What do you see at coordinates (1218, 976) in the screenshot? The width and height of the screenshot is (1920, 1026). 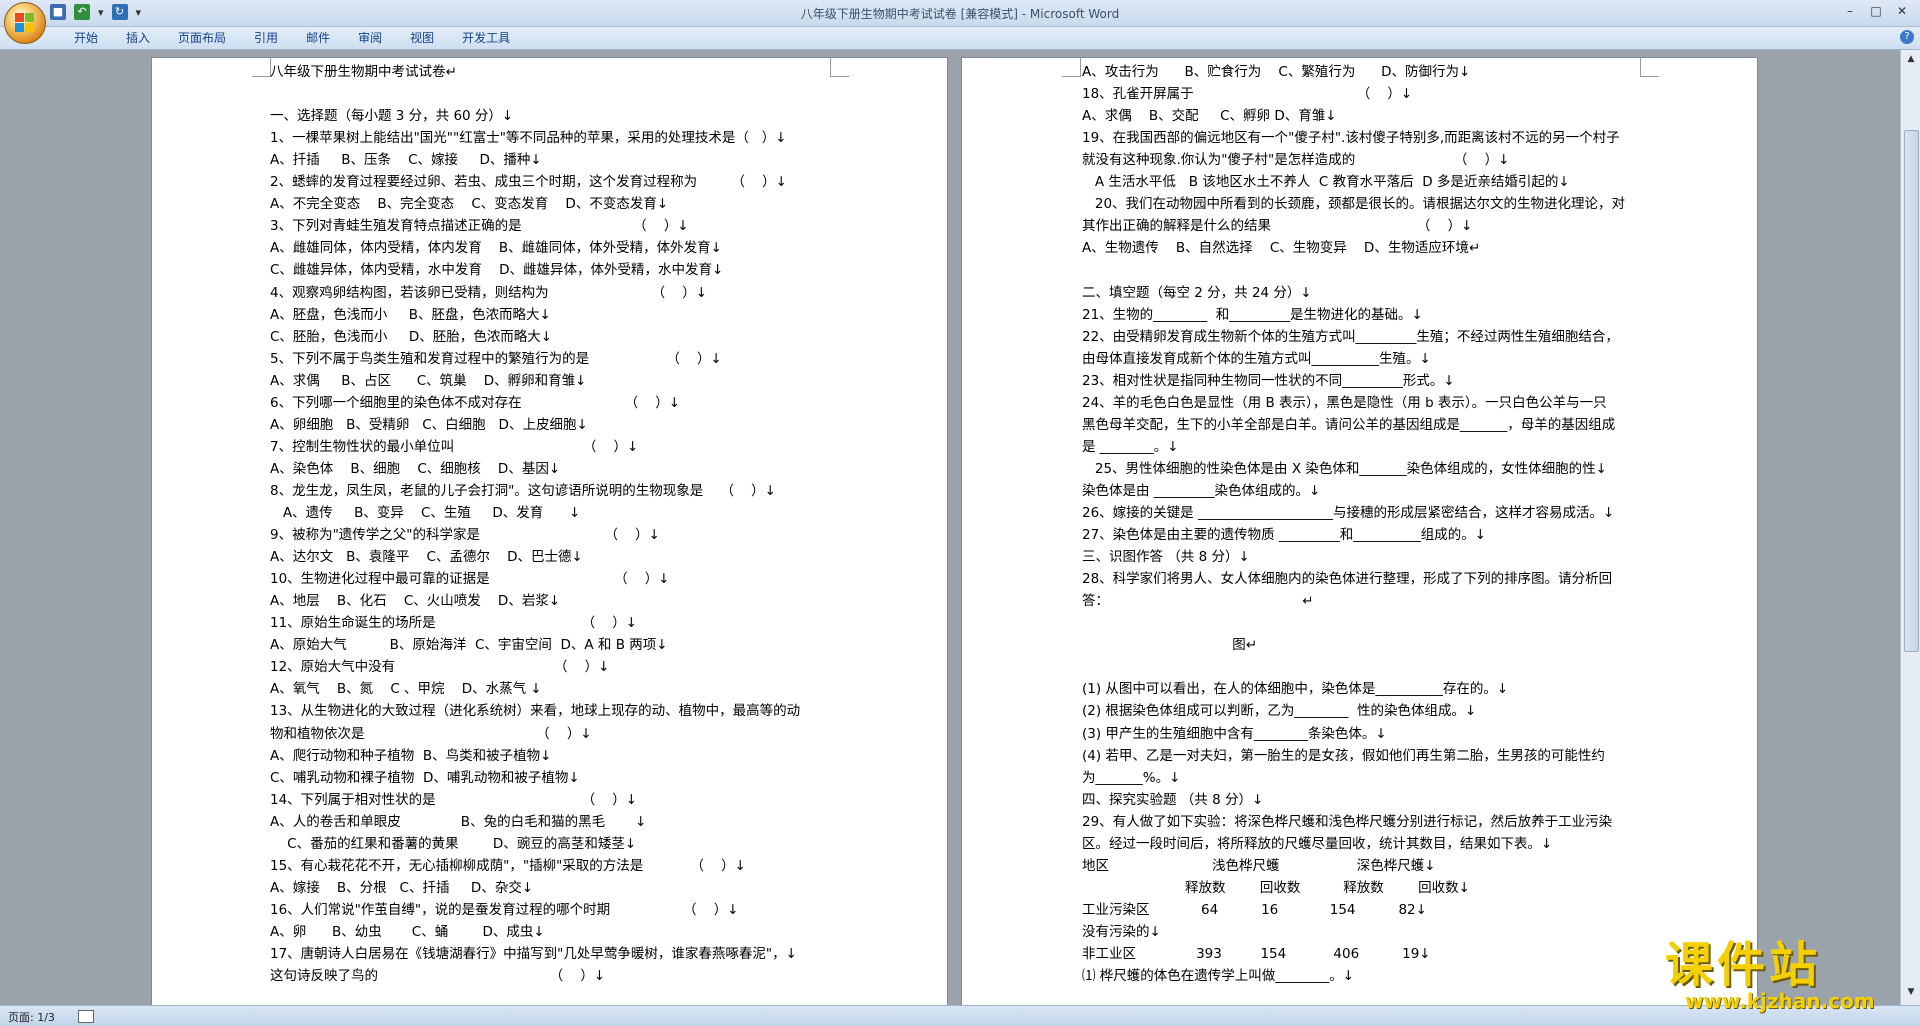 I see `document-line: ⑴ 桦尺蠖的体色在遗传学上叫做________。↓` at bounding box center [1218, 976].